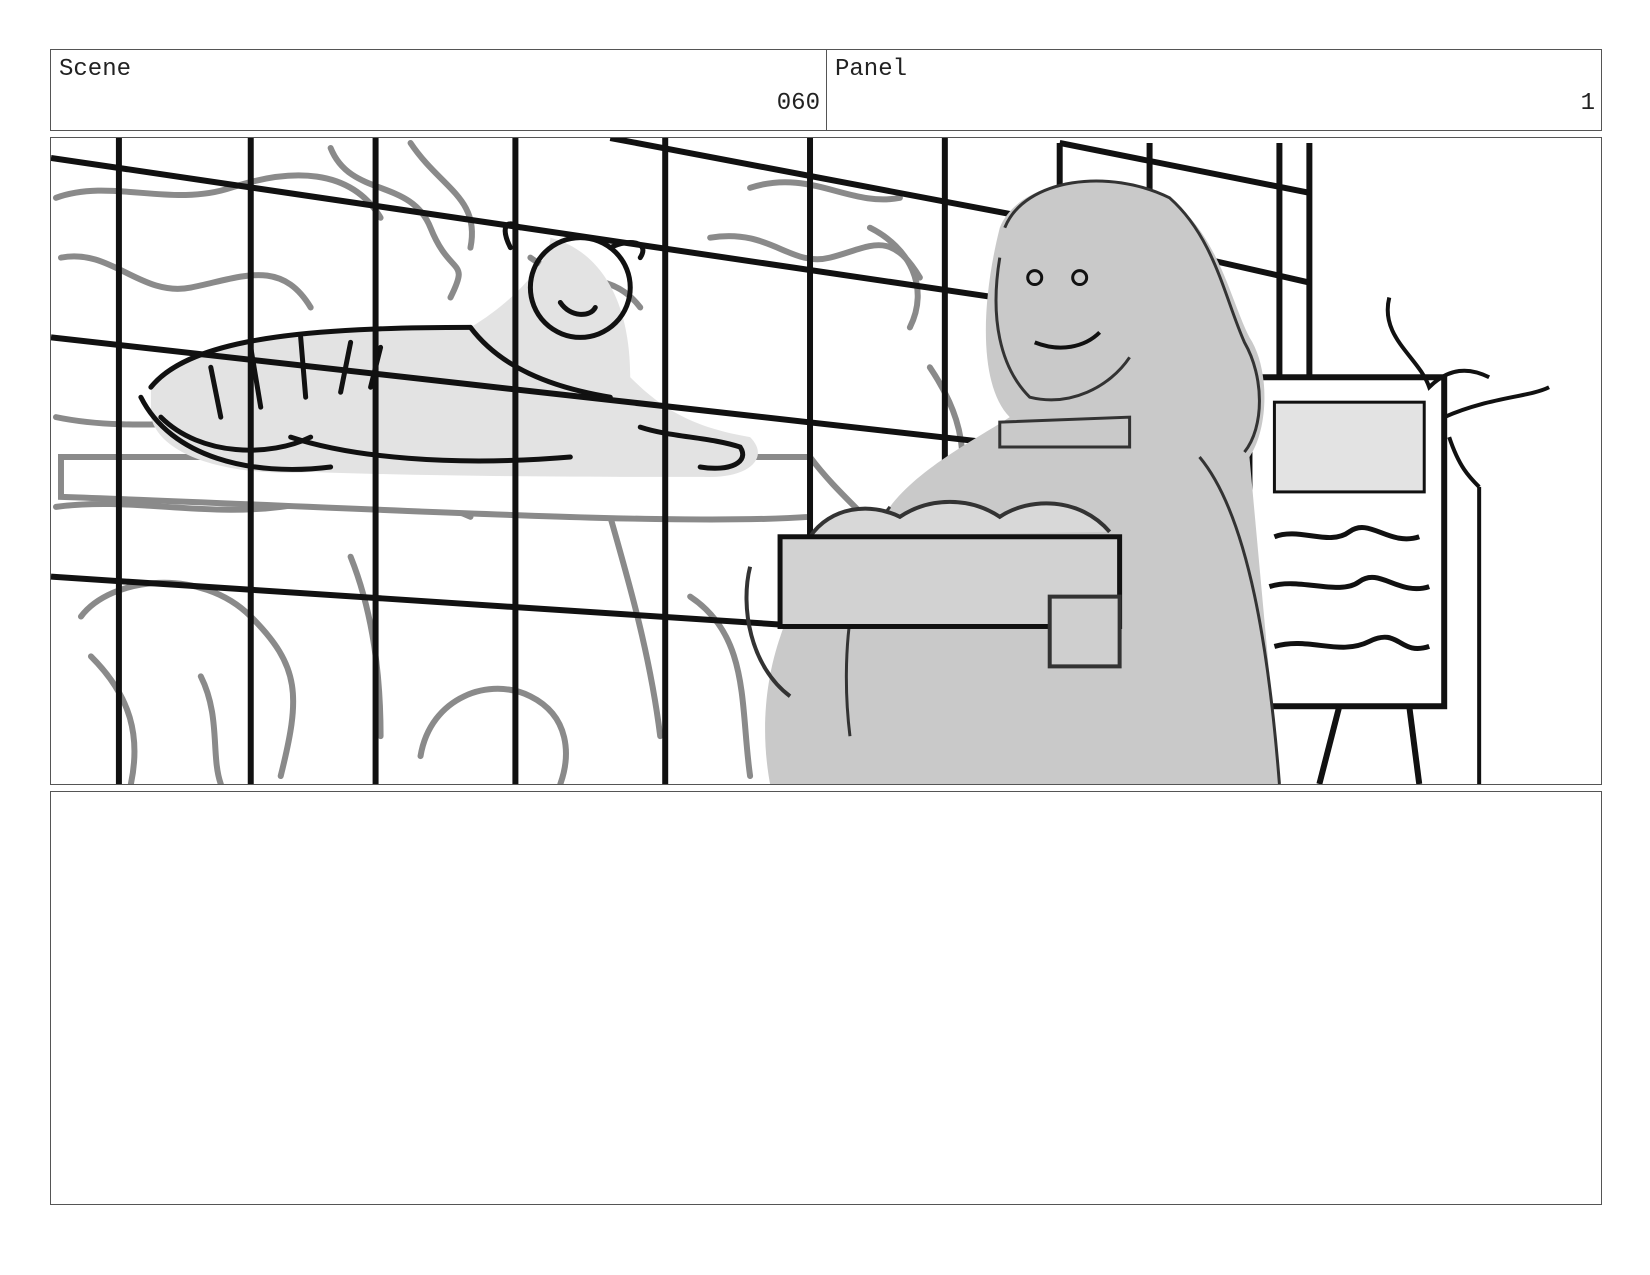 The width and height of the screenshot is (1650, 1275). What do you see at coordinates (798, 103) in the screenshot?
I see `scene-number: 060` at bounding box center [798, 103].